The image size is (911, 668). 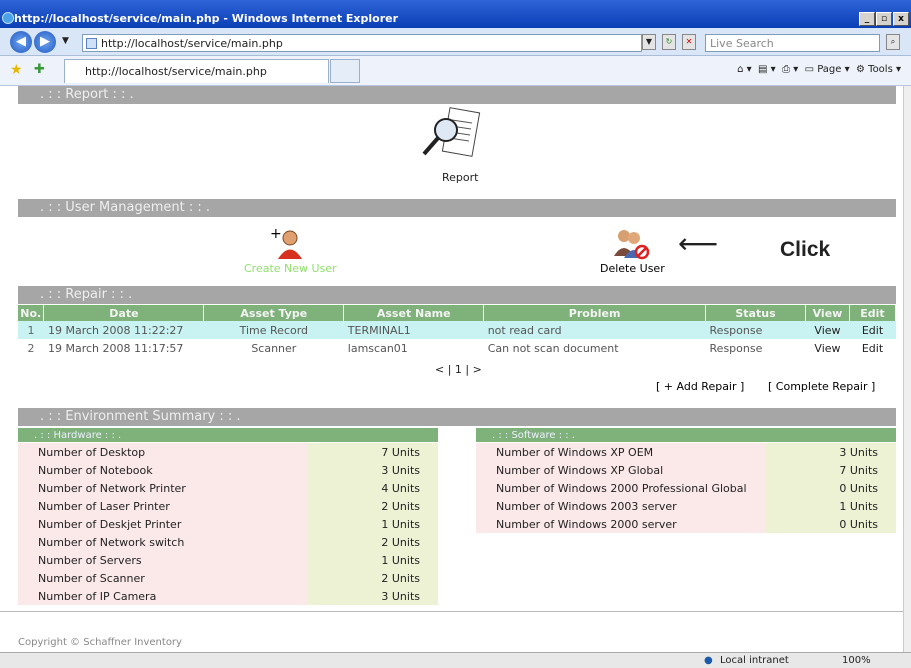 I want to click on create-user-icon: +, so click(x=288, y=243).